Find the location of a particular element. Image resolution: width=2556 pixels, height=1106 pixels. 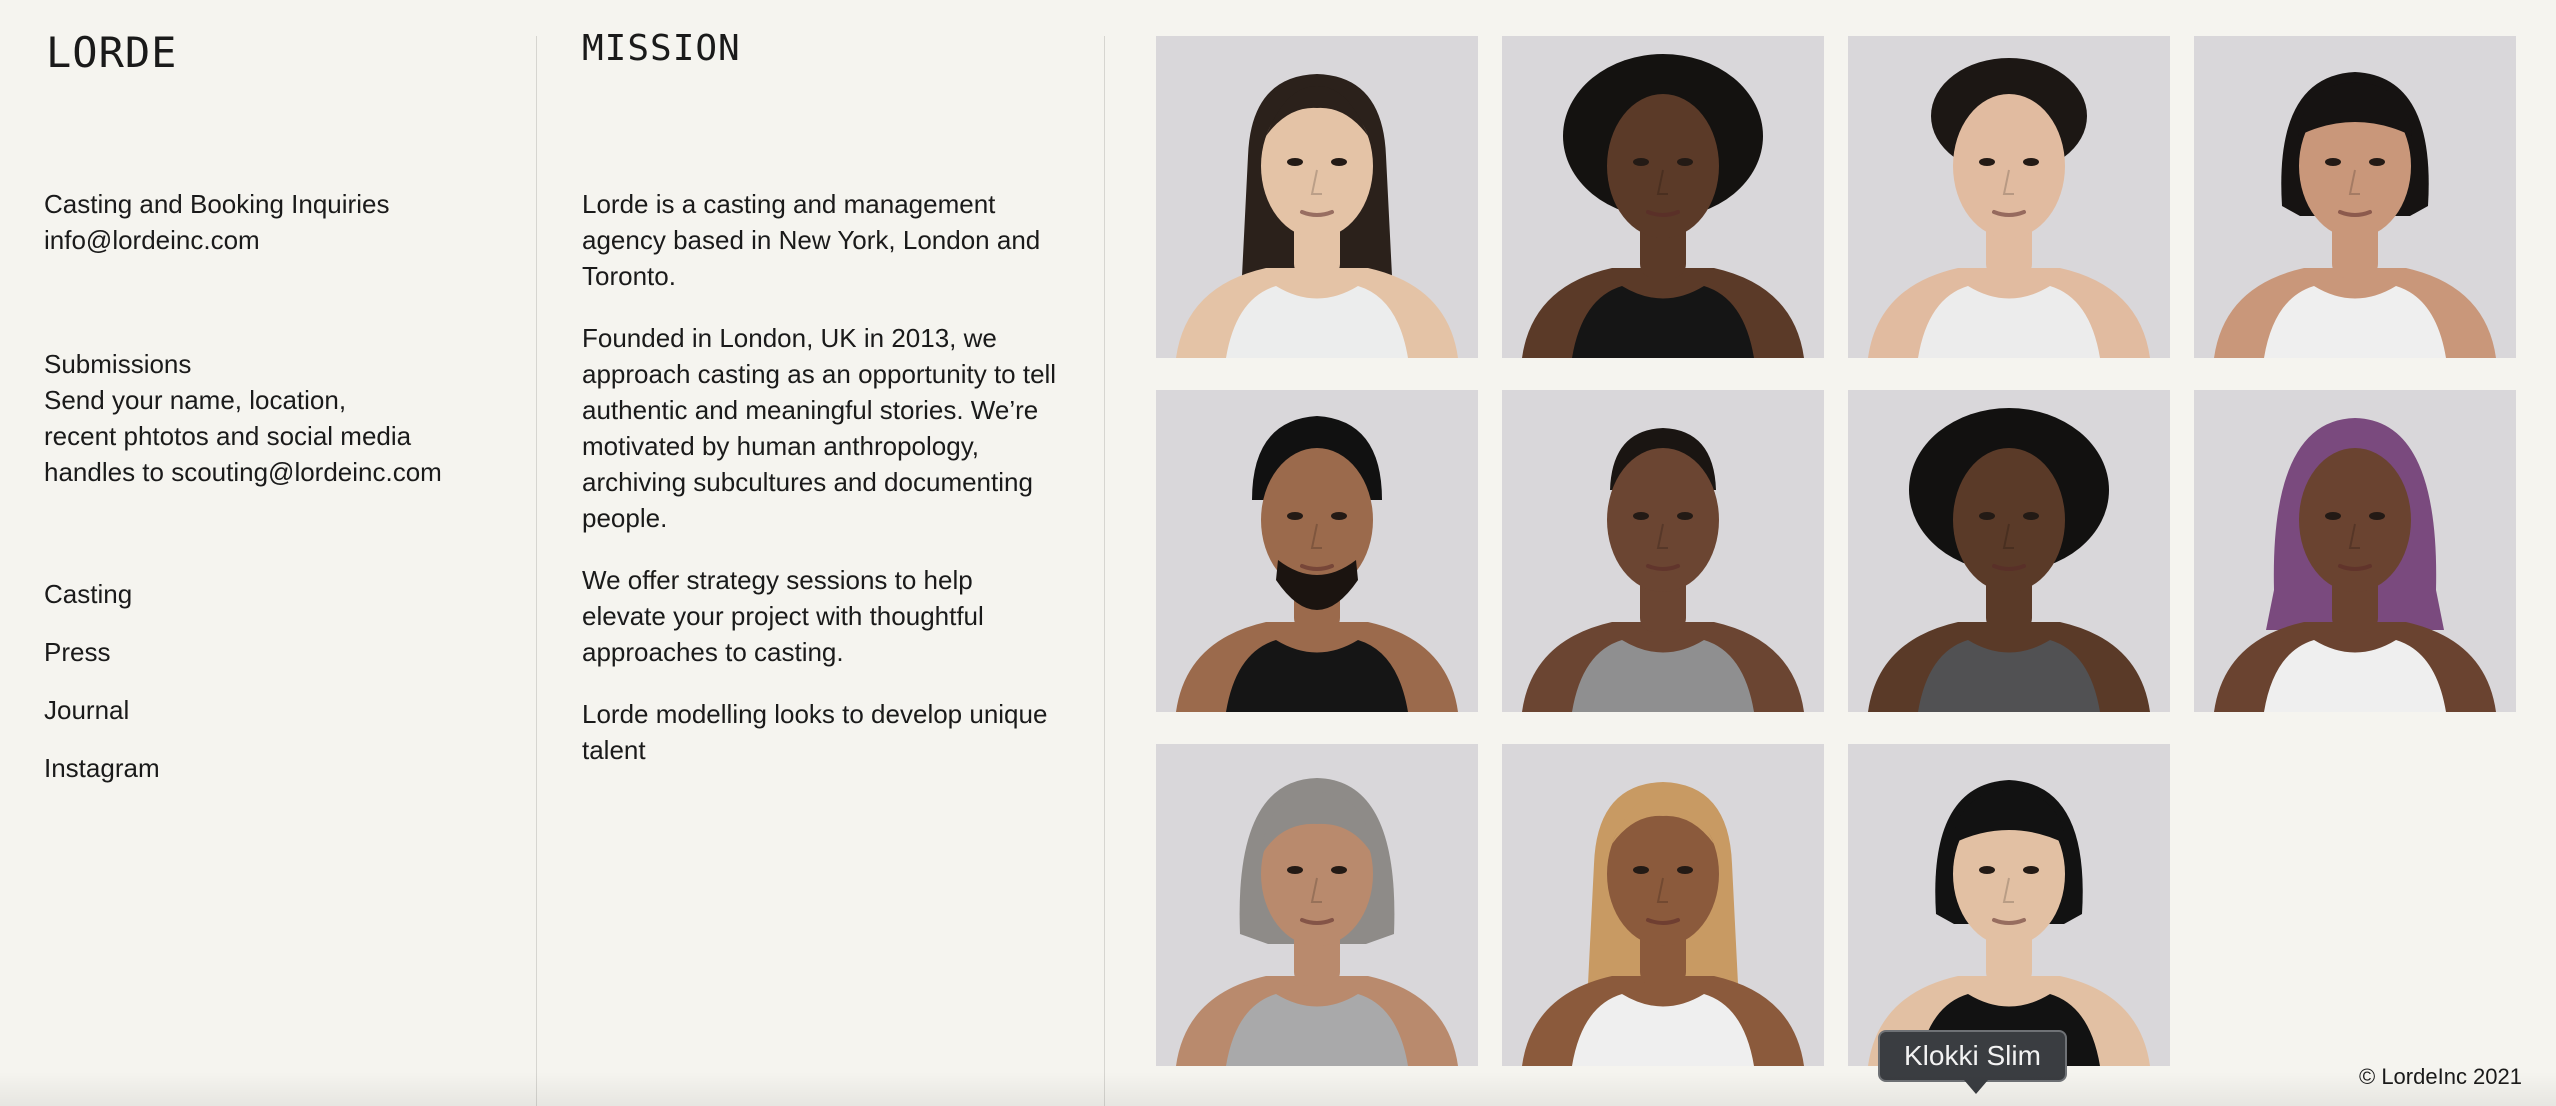

submissions-text-line-1: Send your name, location, is located at coordinates (195, 400).